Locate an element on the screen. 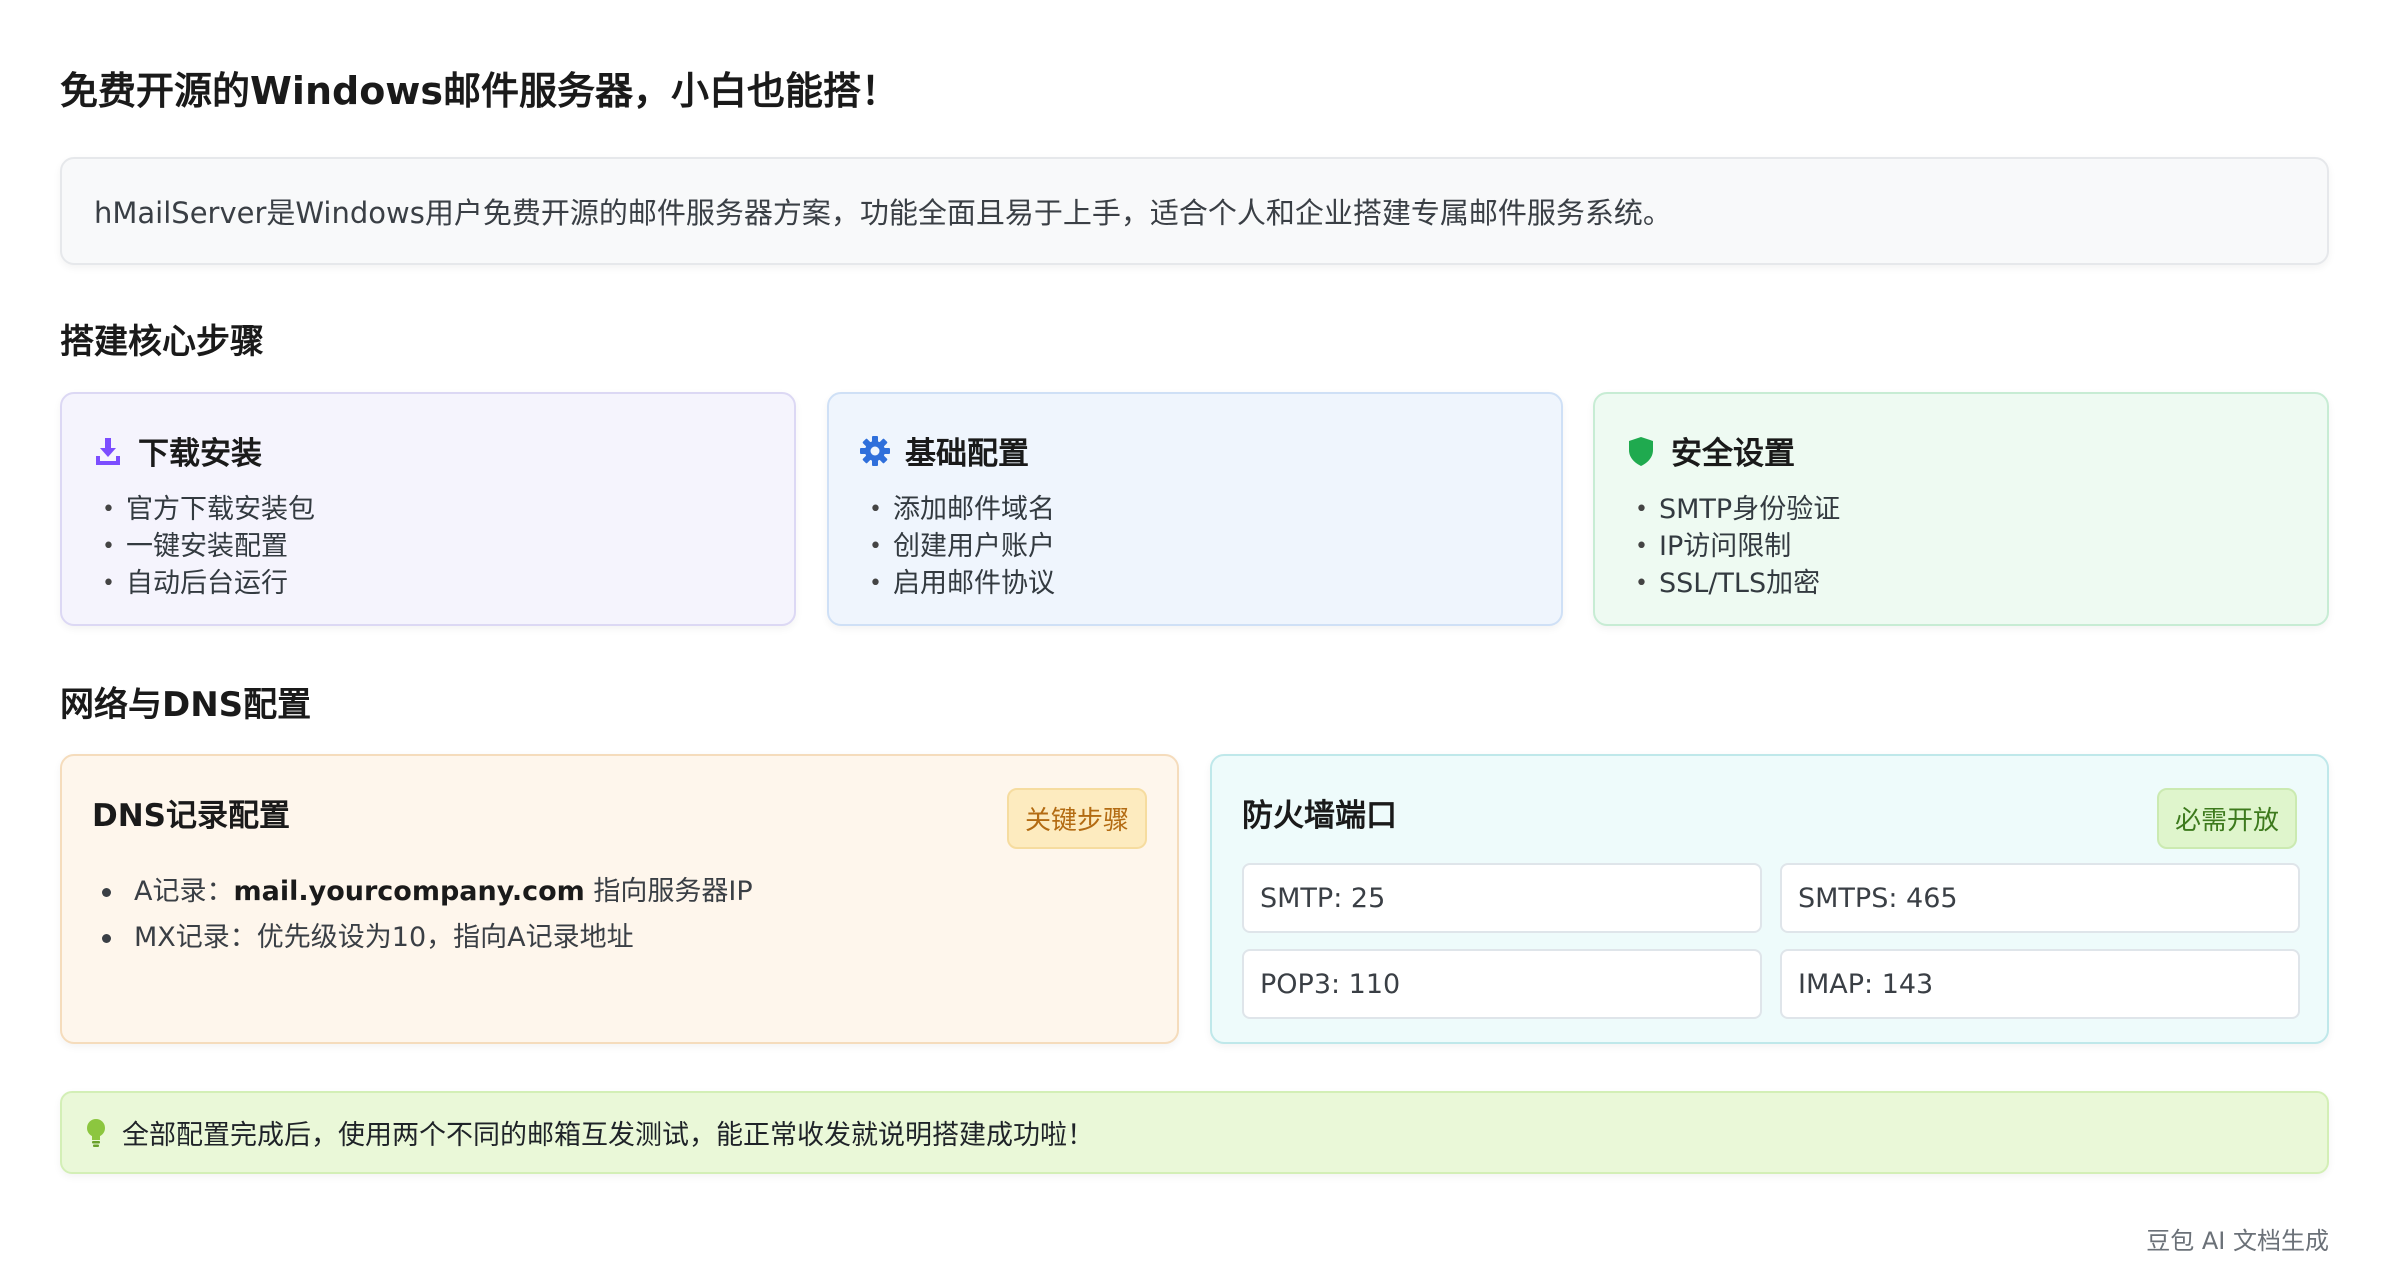  step-title: 安全设置 is located at coordinates (1733, 454).